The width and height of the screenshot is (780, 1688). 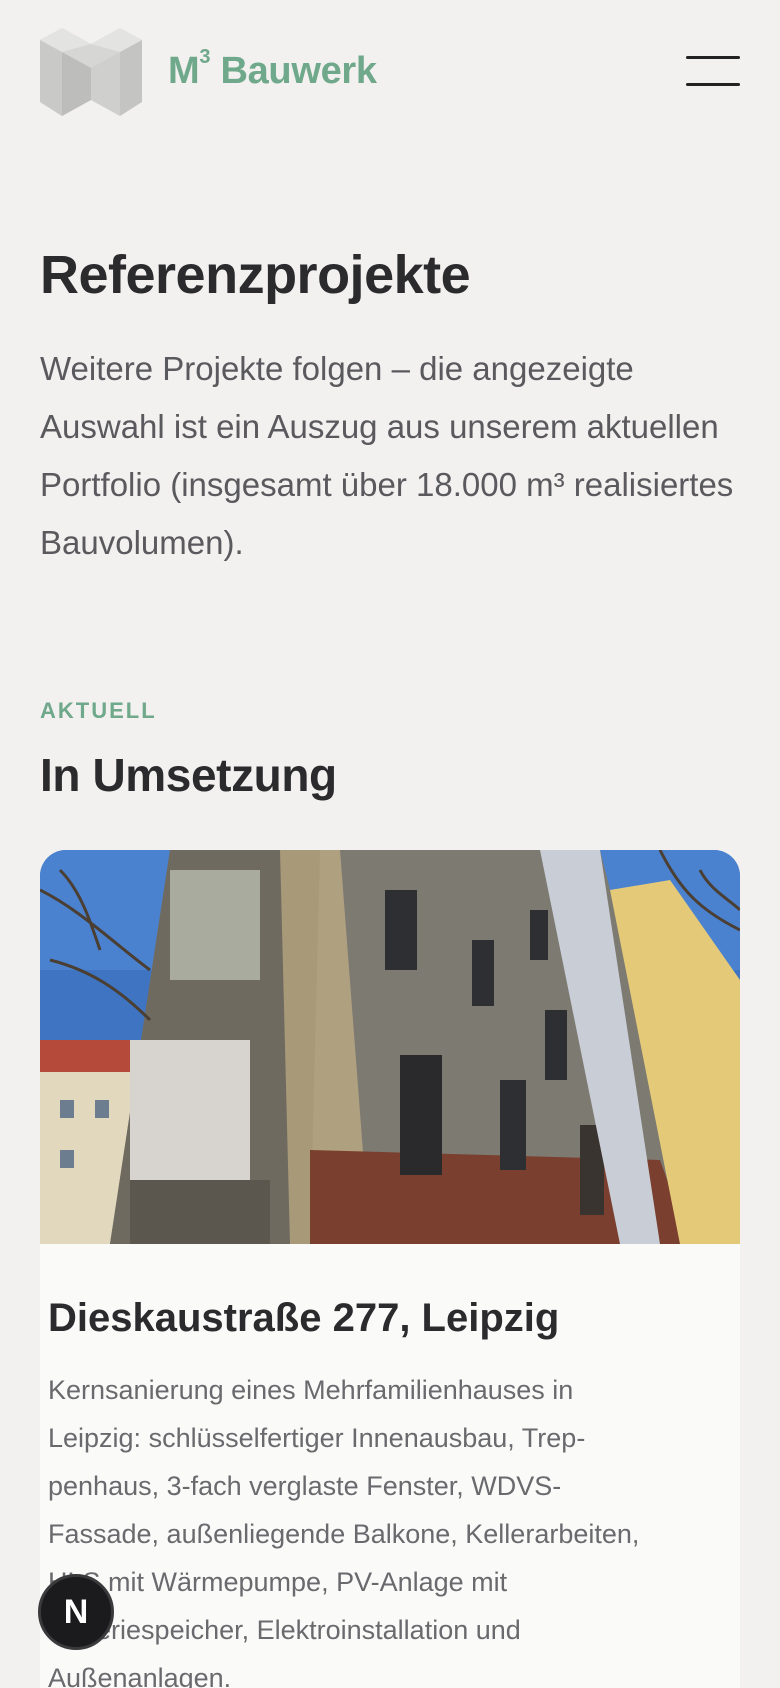 What do you see at coordinates (713, 57) in the screenshot?
I see `hamburger-icon` at bounding box center [713, 57].